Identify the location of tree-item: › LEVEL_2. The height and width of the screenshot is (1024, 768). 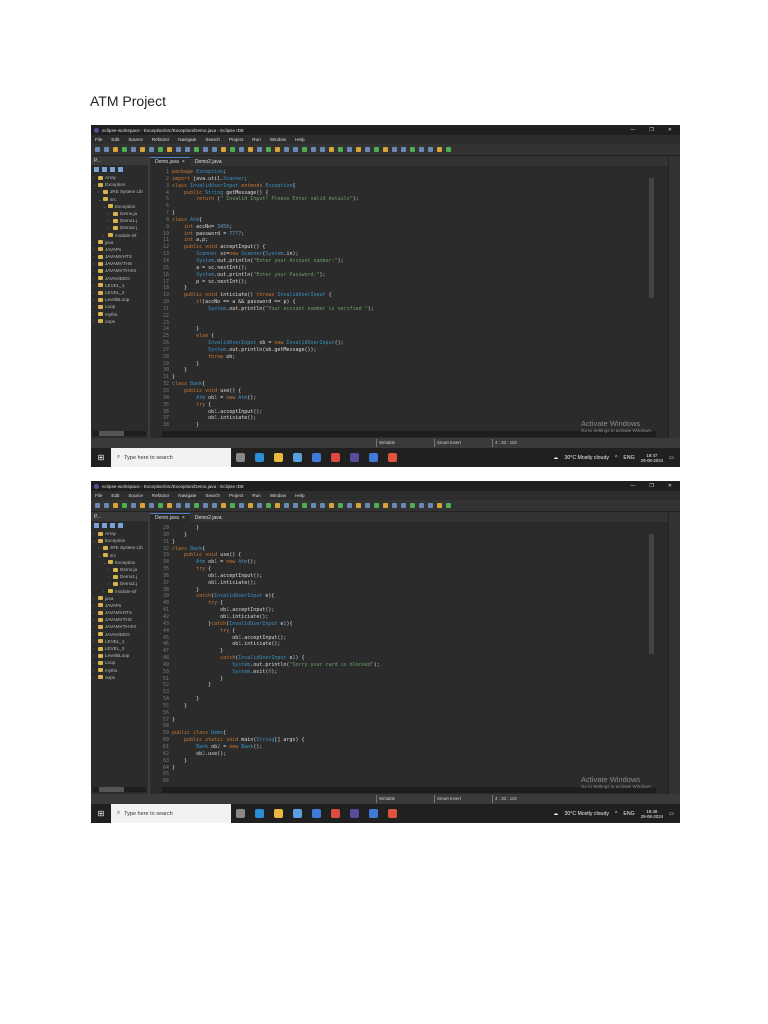
(119, 648).